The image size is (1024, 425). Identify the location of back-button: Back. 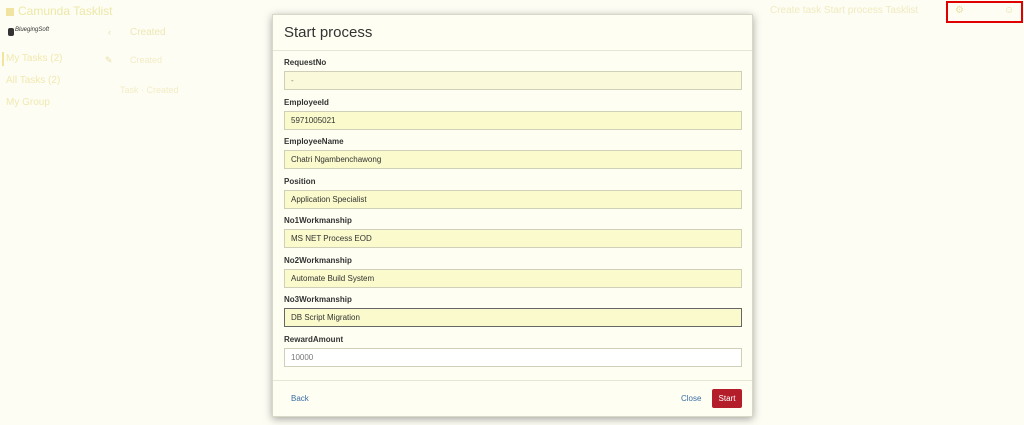
(300, 398).